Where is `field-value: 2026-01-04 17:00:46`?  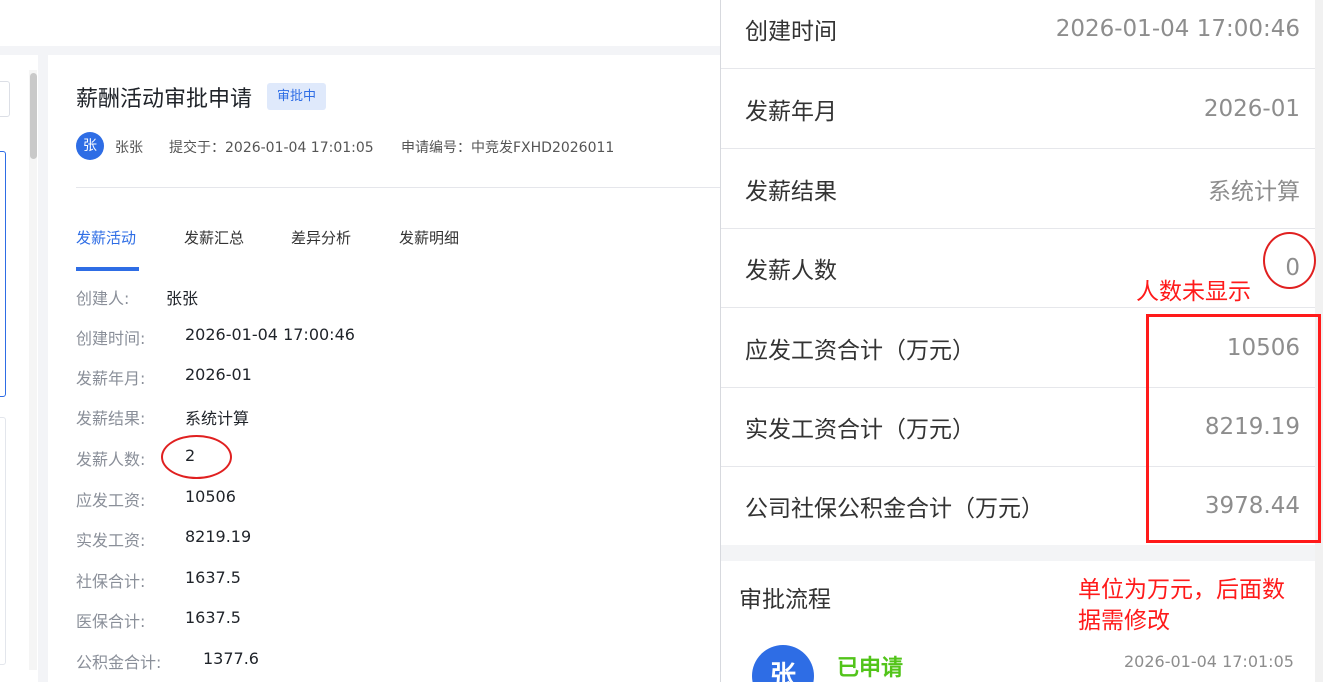
field-value: 2026-01-04 17:00:46 is located at coordinates (270, 334).